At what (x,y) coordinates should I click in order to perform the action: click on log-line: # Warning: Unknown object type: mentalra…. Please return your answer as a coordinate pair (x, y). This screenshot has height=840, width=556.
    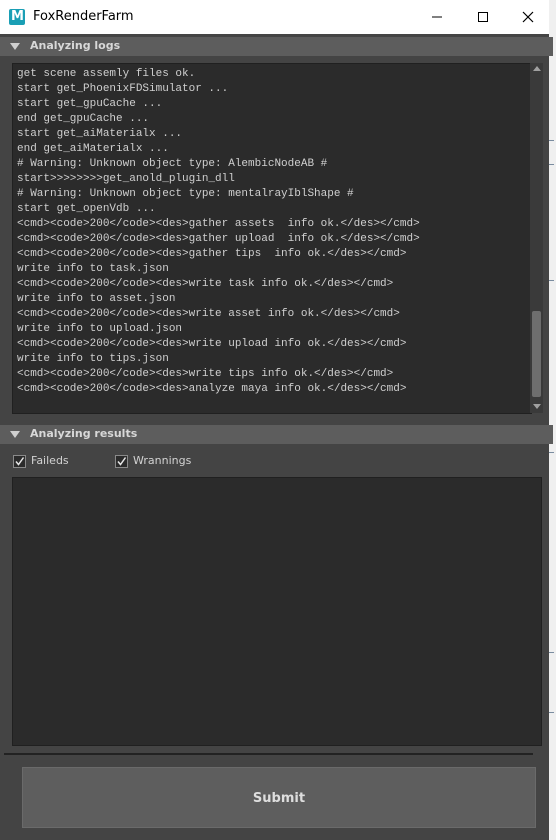
    Looking at the image, I should click on (185, 194).